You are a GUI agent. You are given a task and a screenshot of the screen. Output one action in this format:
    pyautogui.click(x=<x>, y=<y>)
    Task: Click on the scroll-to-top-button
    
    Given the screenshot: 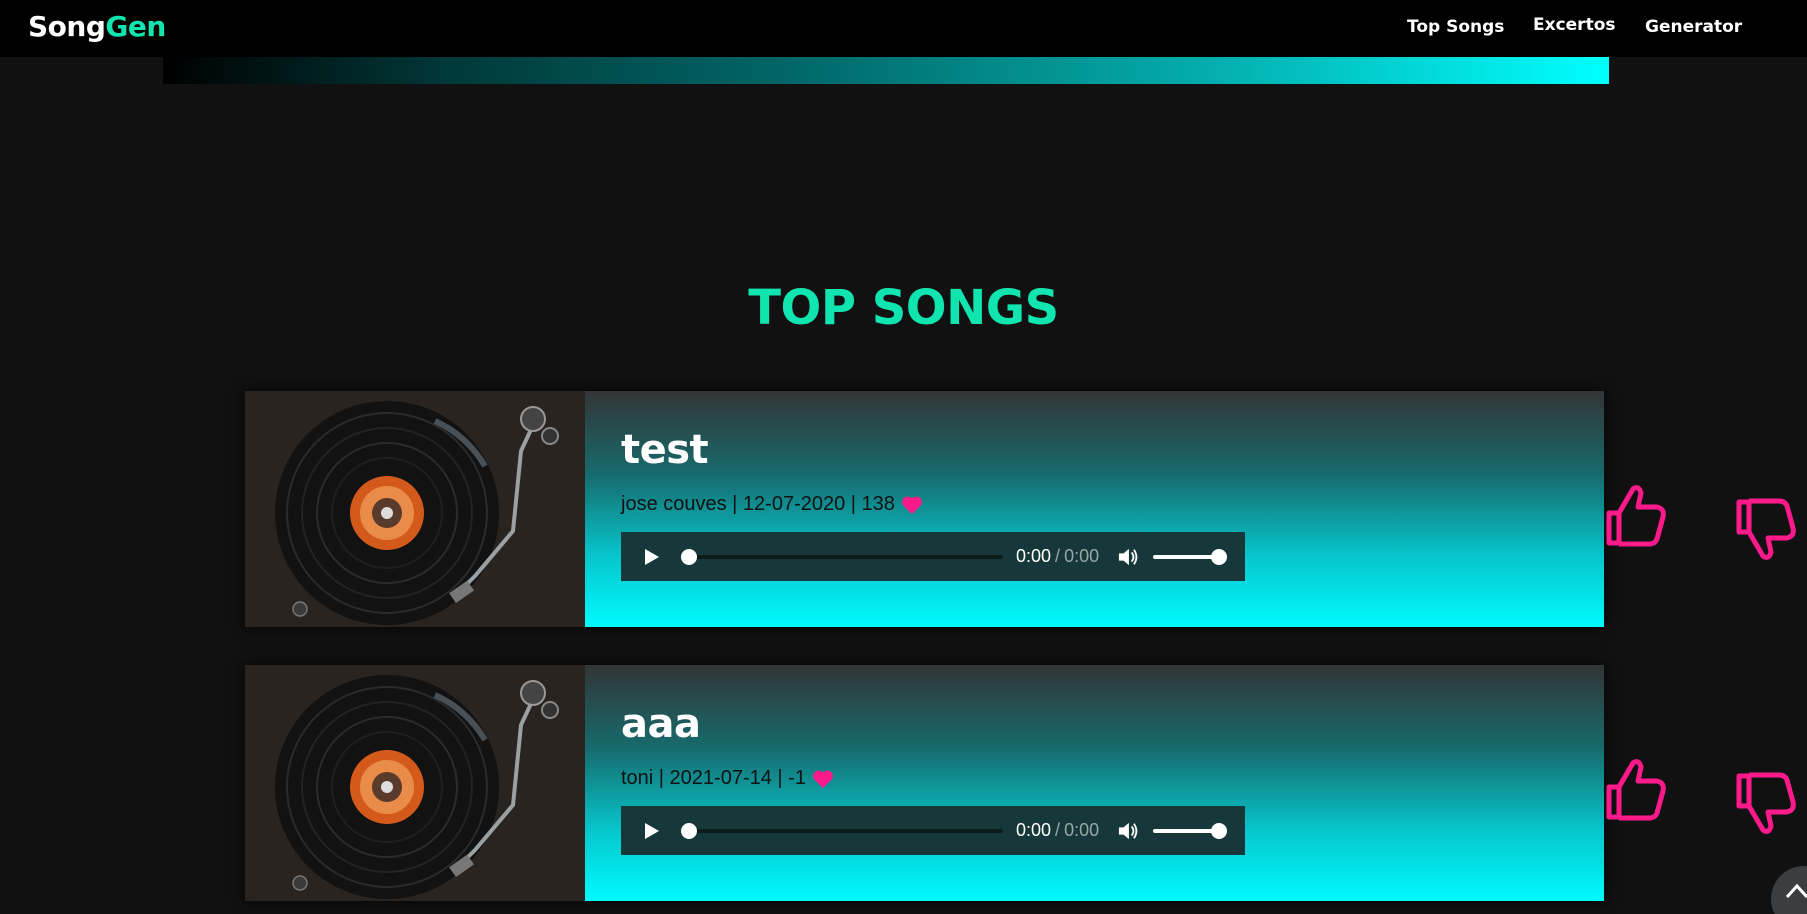 What is the action you would take?
    pyautogui.click(x=1789, y=890)
    